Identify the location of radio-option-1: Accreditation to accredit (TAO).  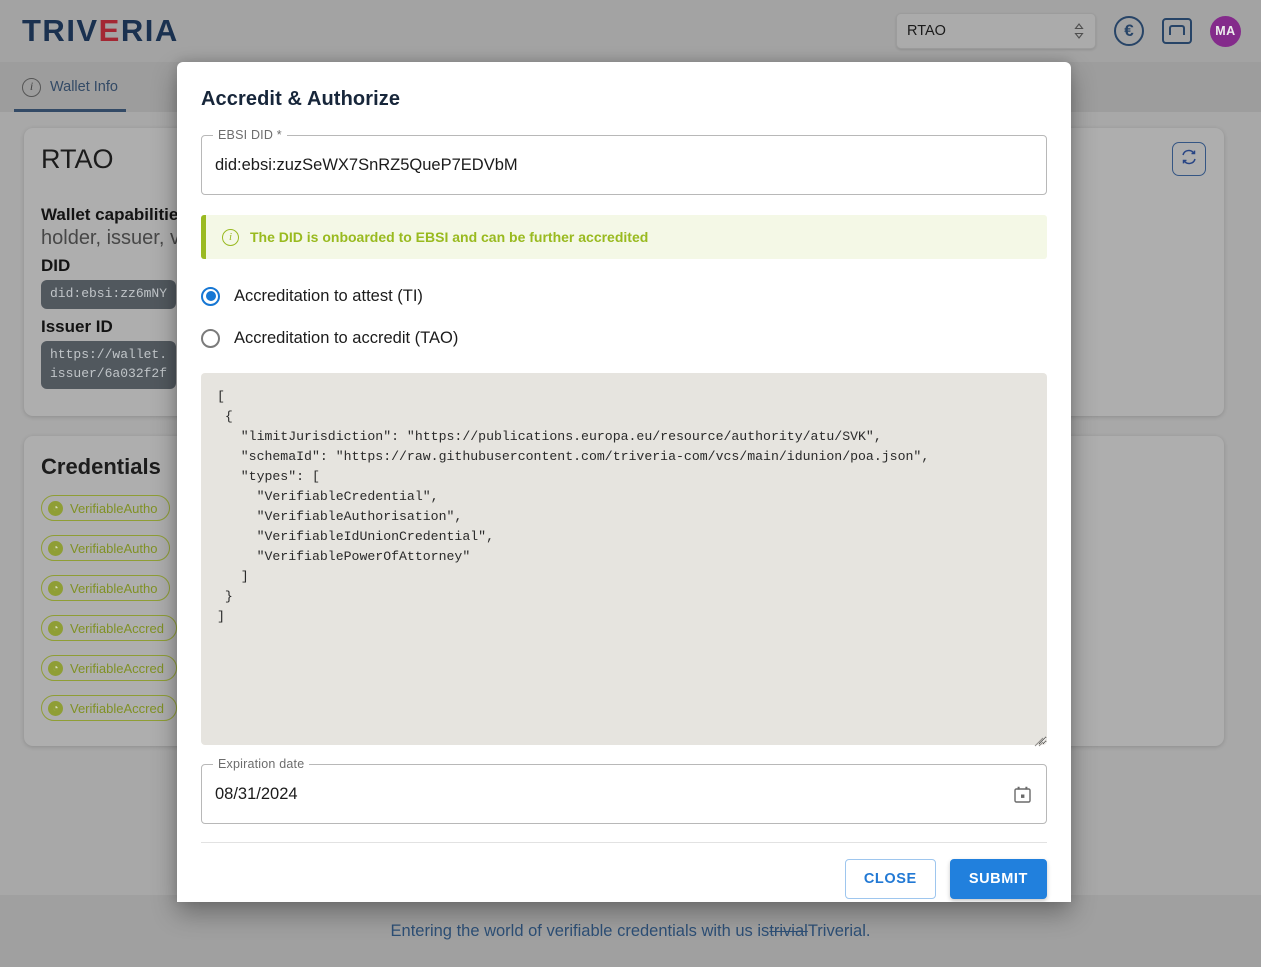
(624, 338).